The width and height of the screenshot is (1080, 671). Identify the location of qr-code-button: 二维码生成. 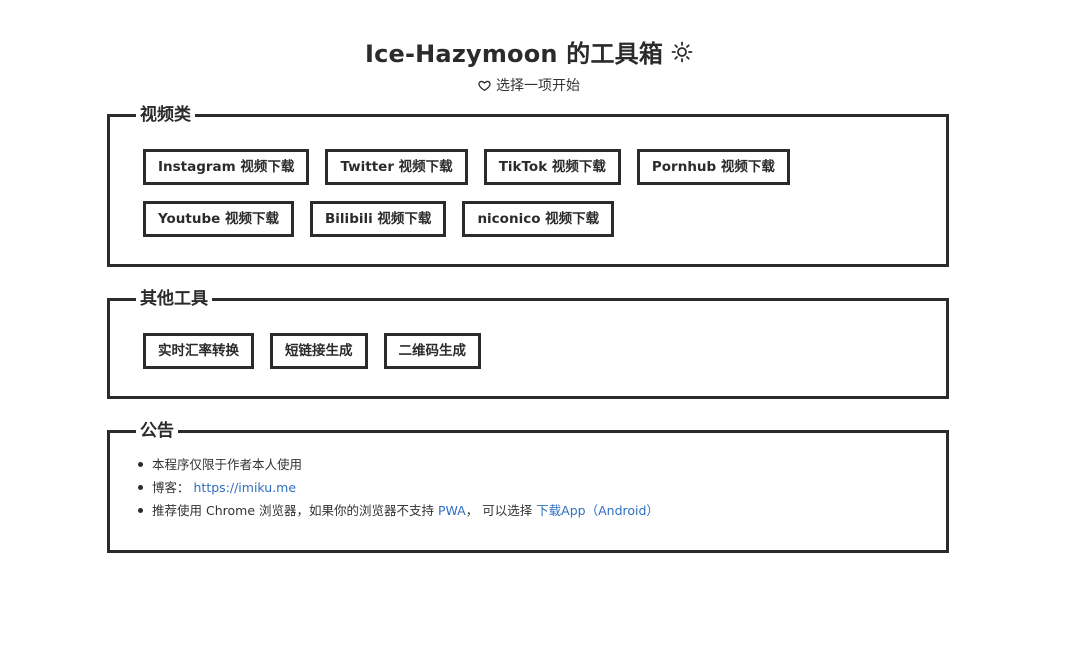
(432, 351).